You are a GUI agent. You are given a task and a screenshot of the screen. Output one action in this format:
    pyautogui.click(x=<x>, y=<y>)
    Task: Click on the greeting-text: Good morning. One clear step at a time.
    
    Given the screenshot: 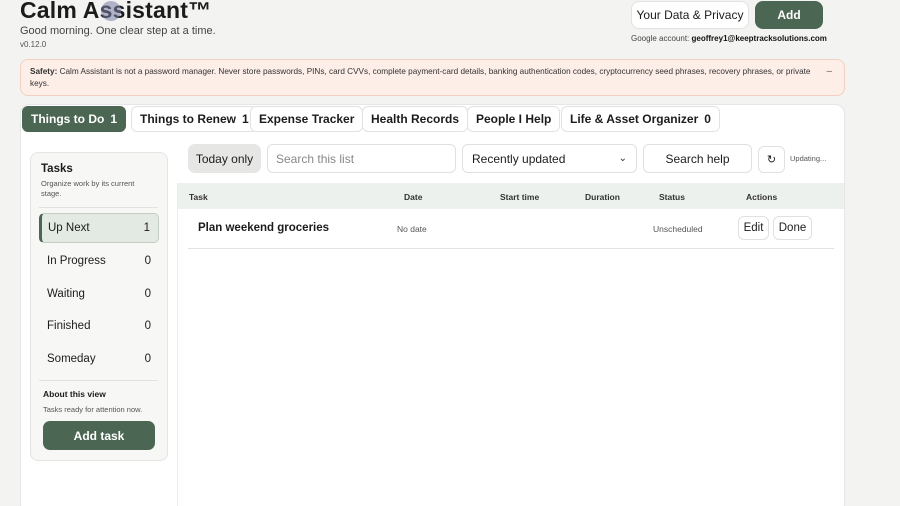 What is the action you would take?
    pyautogui.click(x=118, y=31)
    